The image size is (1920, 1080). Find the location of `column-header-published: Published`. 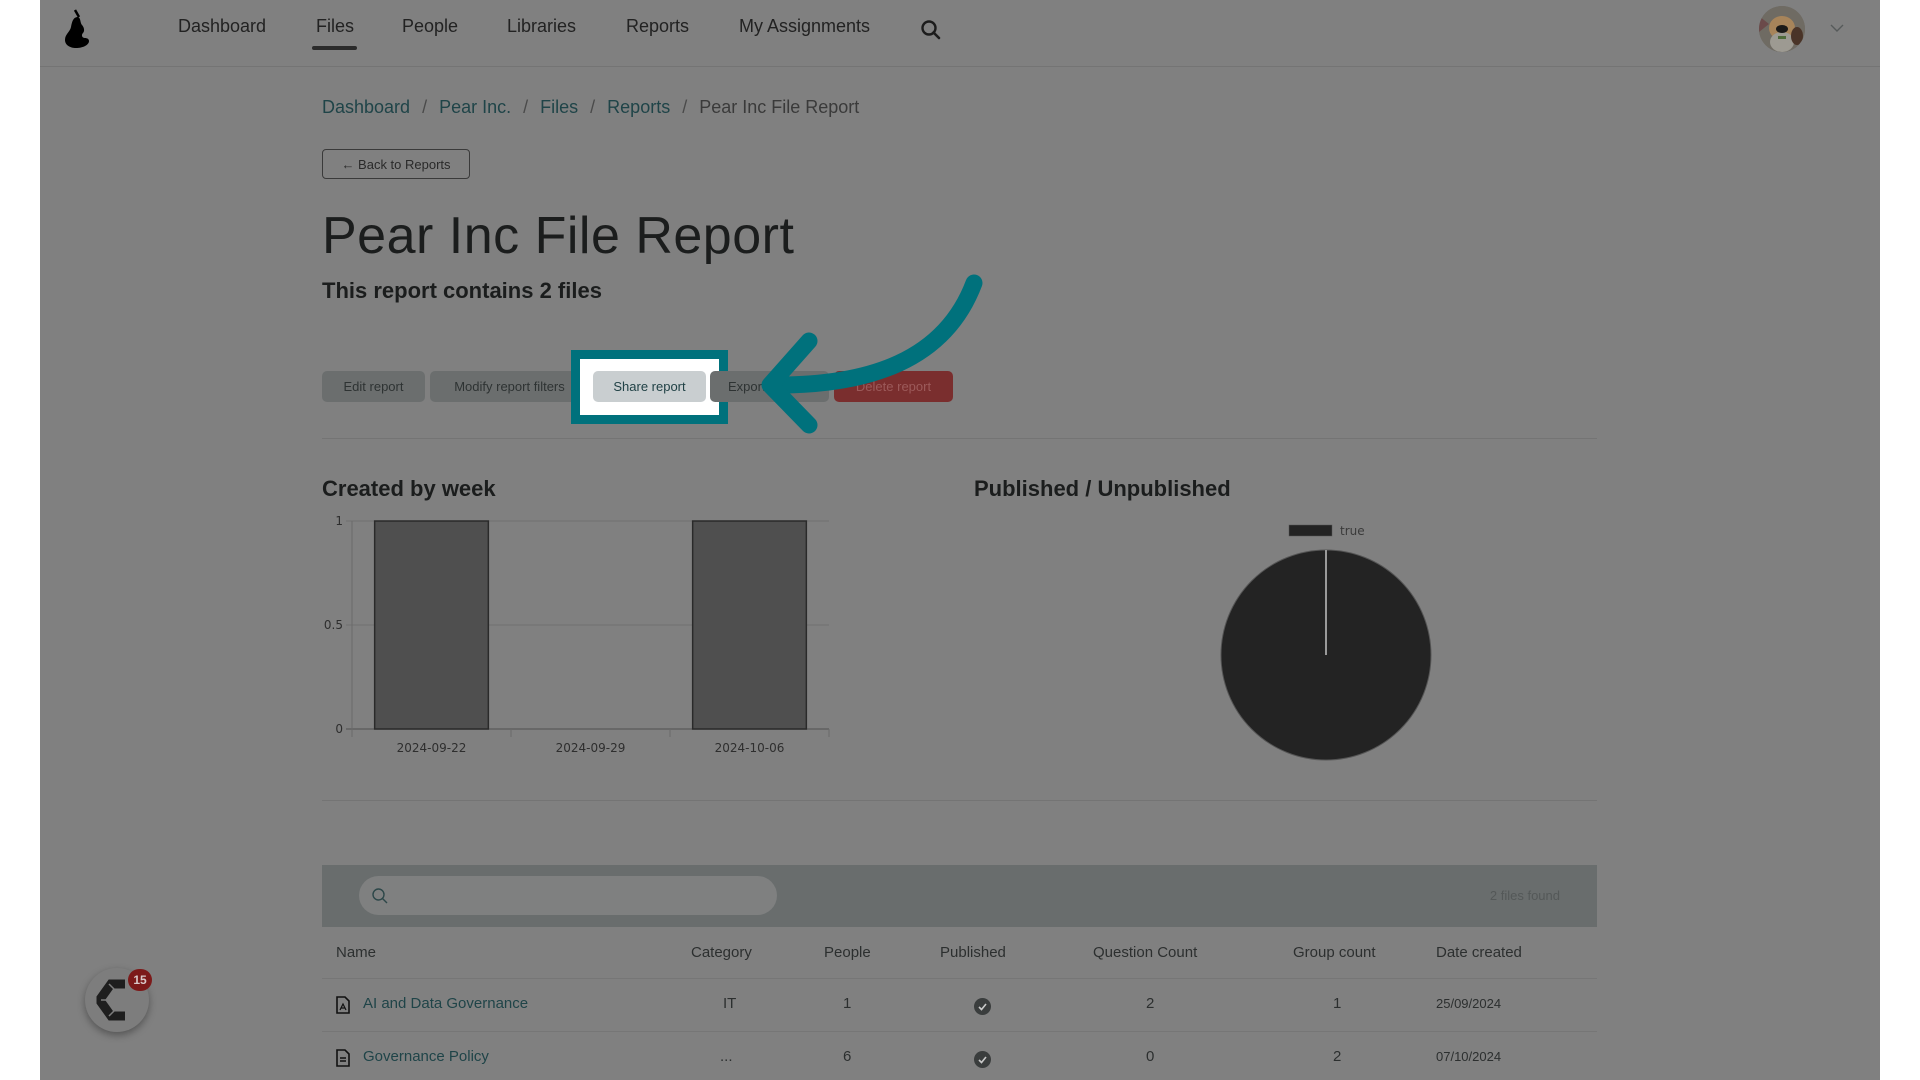

column-header-published: Published is located at coordinates (973, 952).